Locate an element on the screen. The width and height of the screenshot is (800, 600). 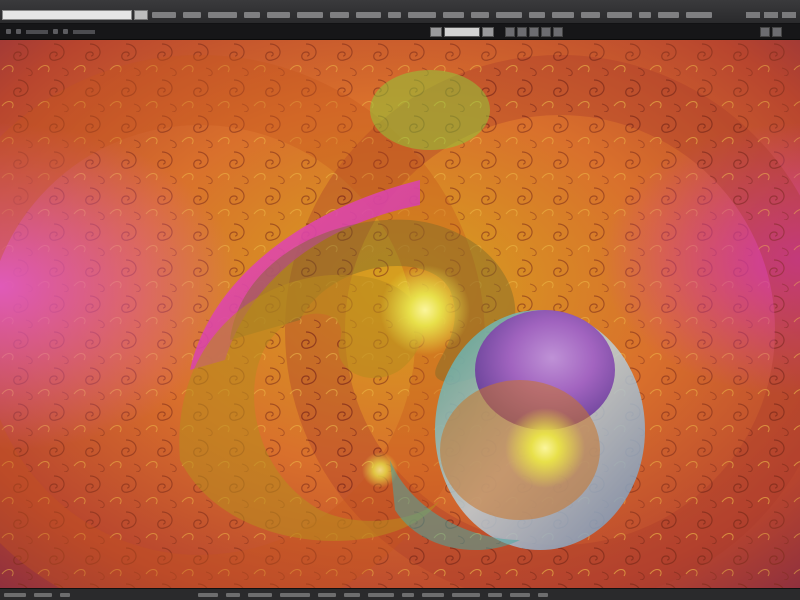
toolbar is located at coordinates (400, 32).